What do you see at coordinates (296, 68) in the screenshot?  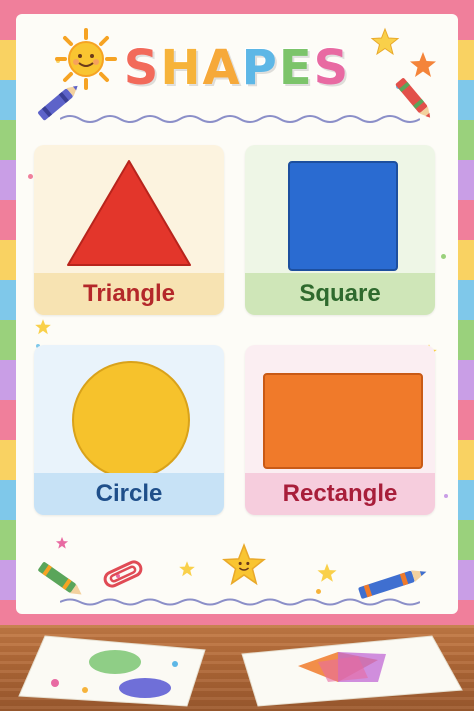 I see `title-letter: E` at bounding box center [296, 68].